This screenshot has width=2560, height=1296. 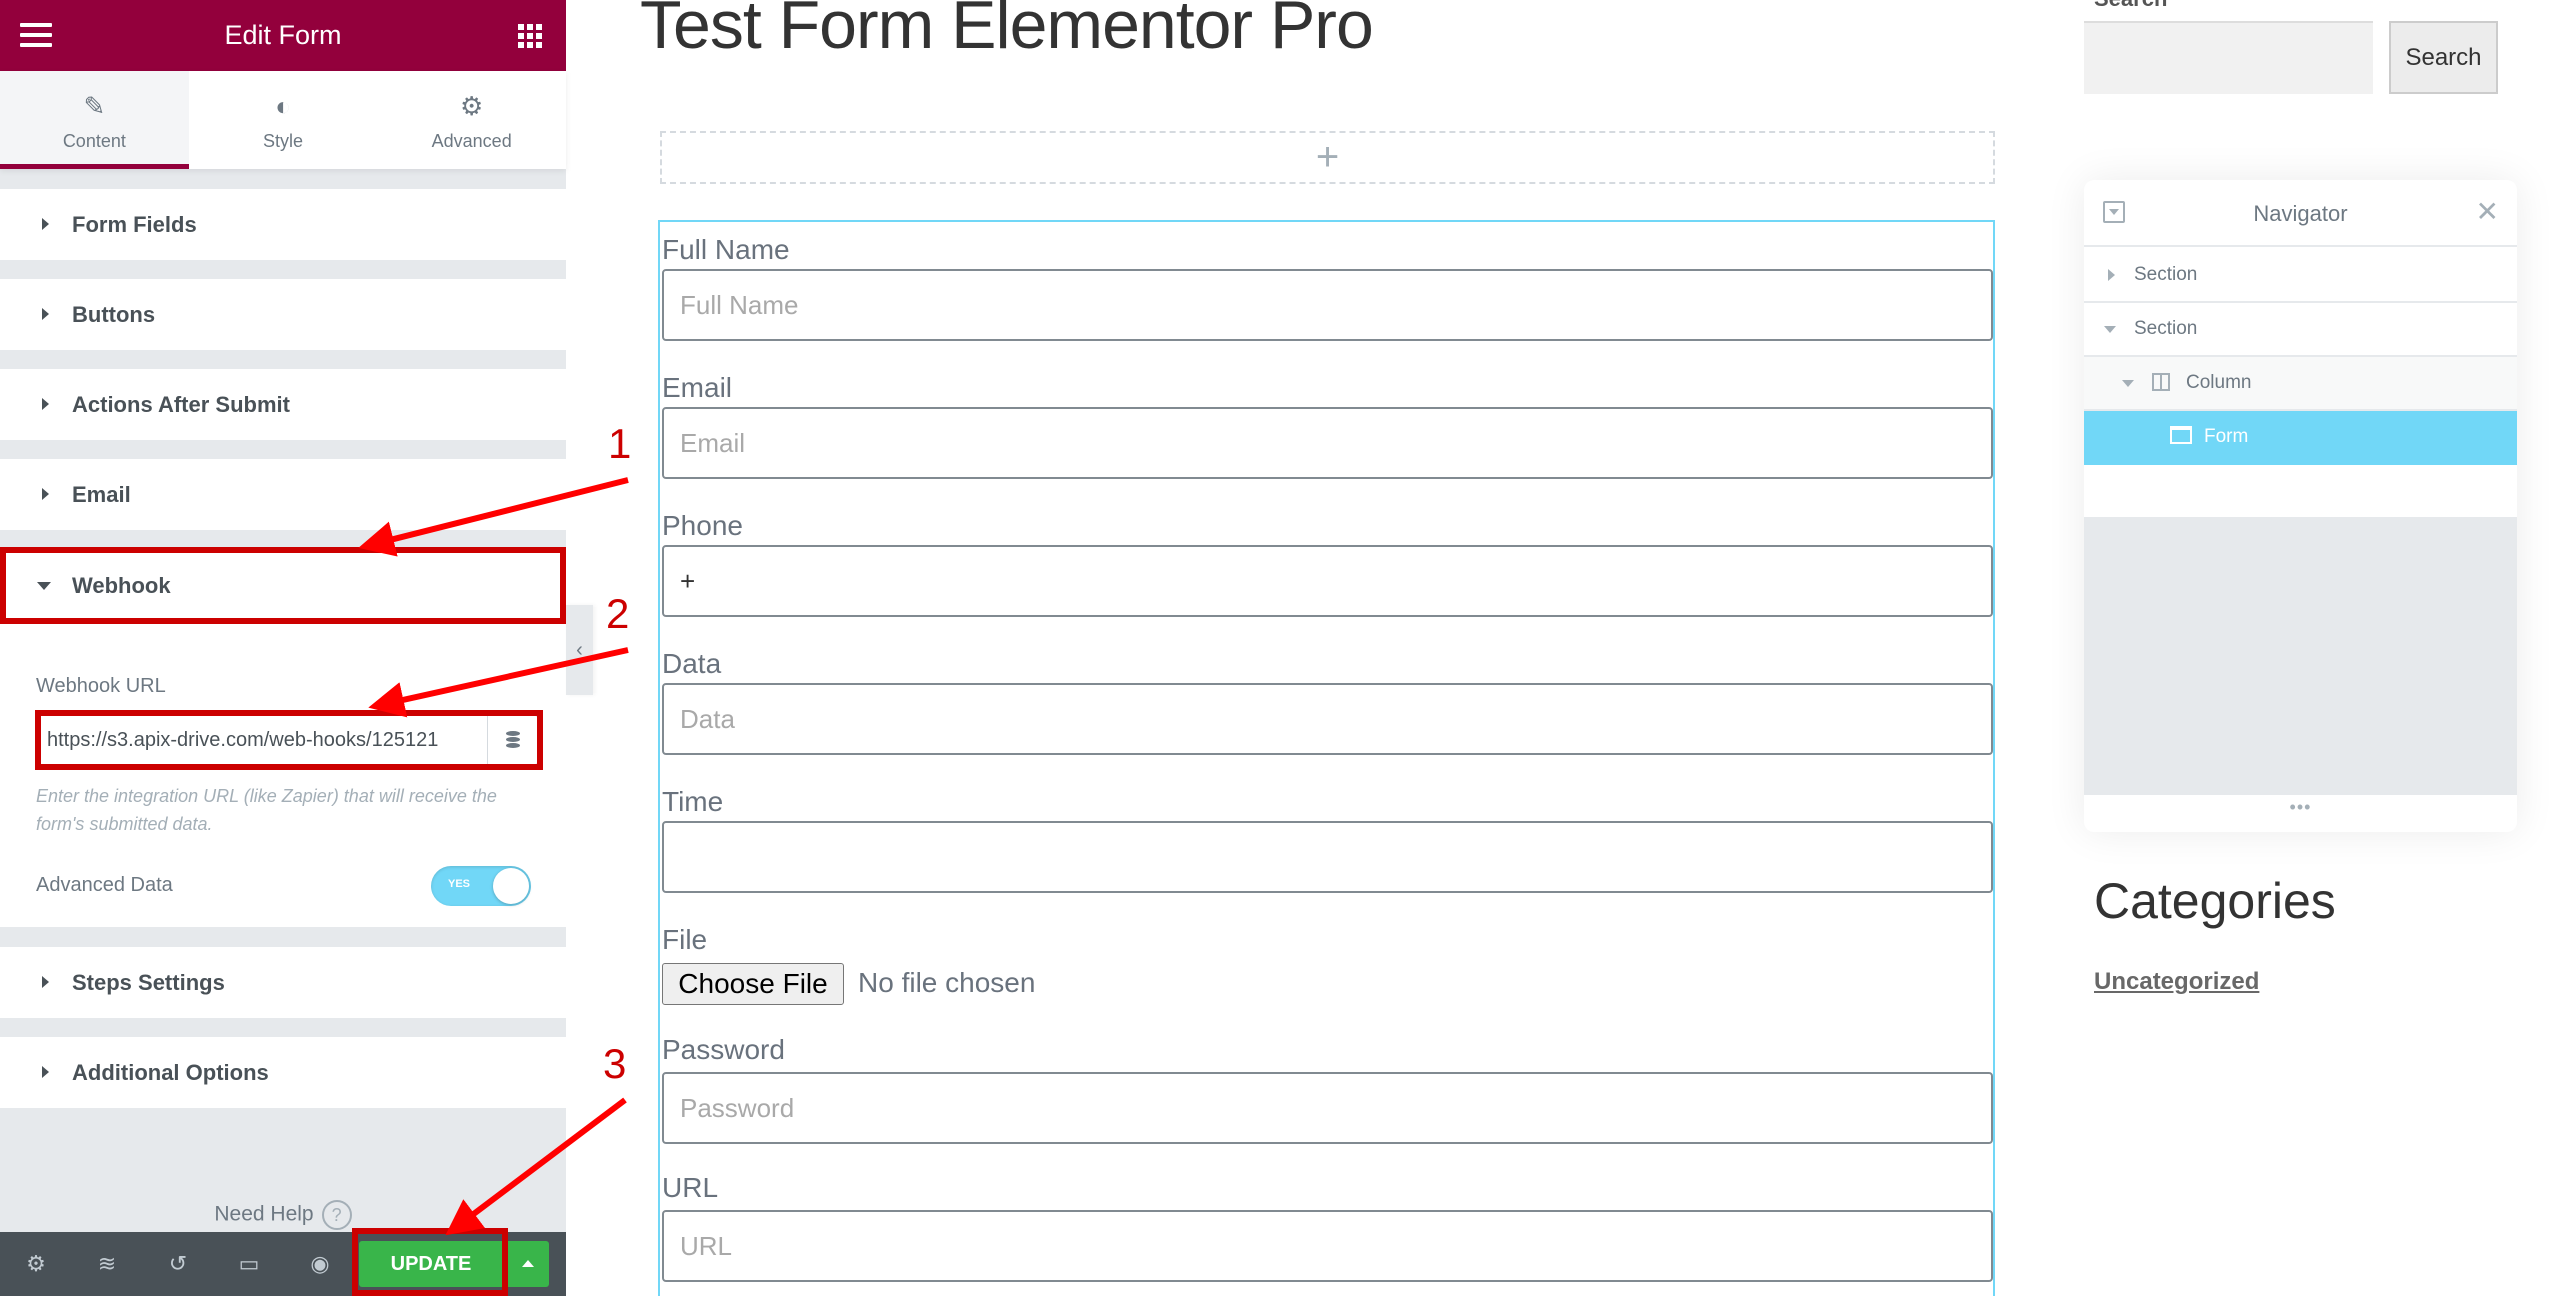 What do you see at coordinates (178, 1264) in the screenshot?
I see `history-icon: ↺` at bounding box center [178, 1264].